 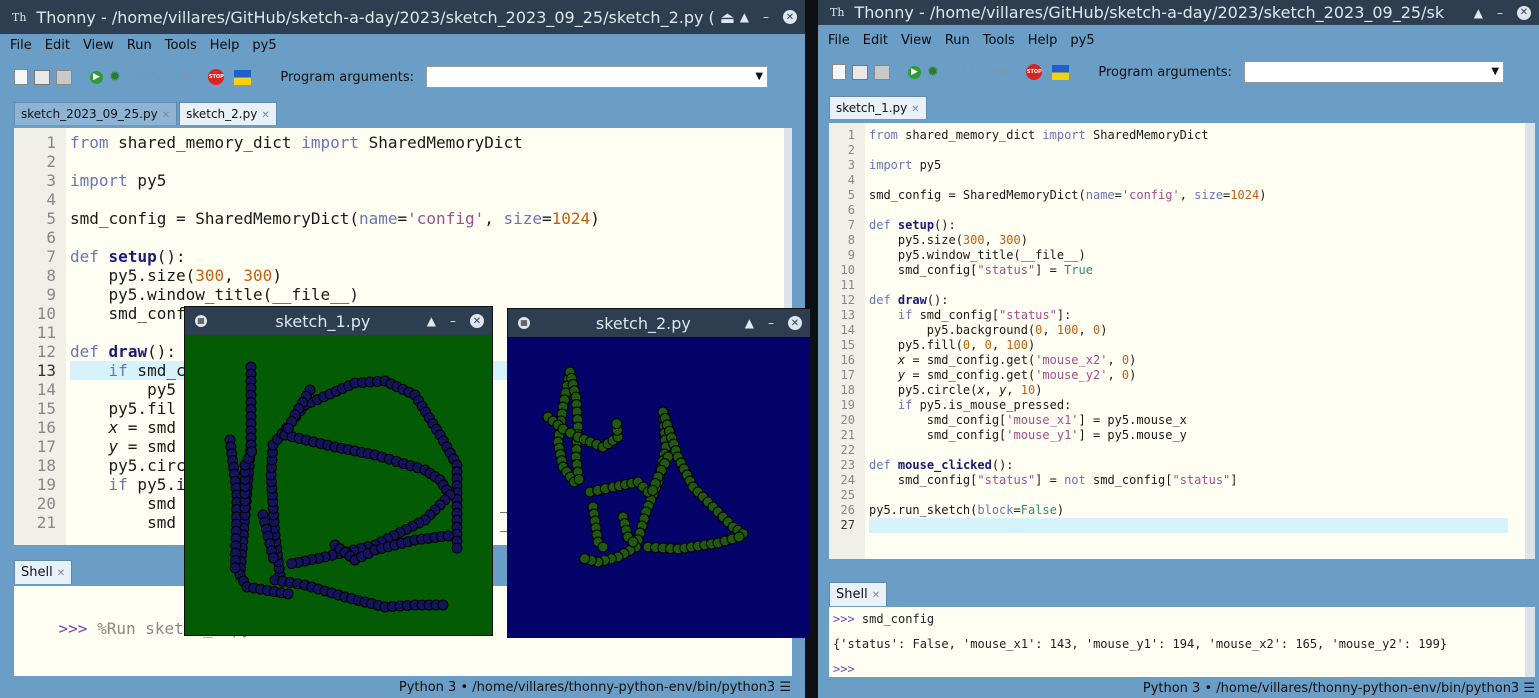 I want to click on tab-sketch-2-py: sketch_2.py ✕, so click(x=228, y=113).